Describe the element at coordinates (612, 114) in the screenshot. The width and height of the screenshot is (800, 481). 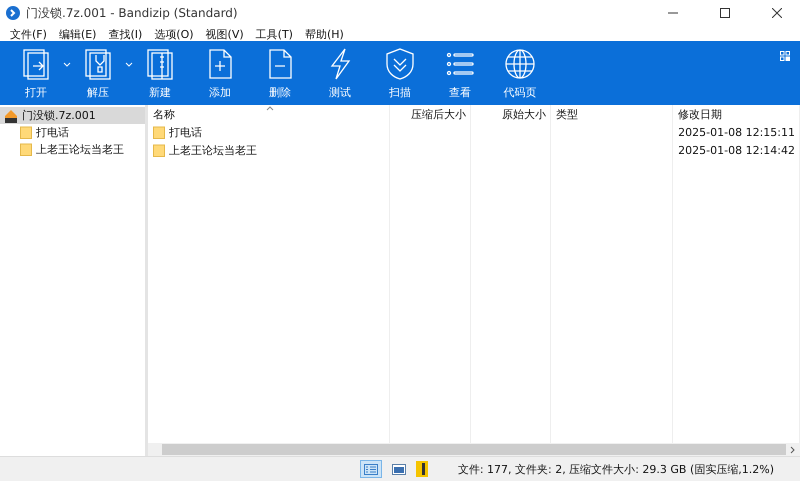
I see `column-header: 类型` at that location.